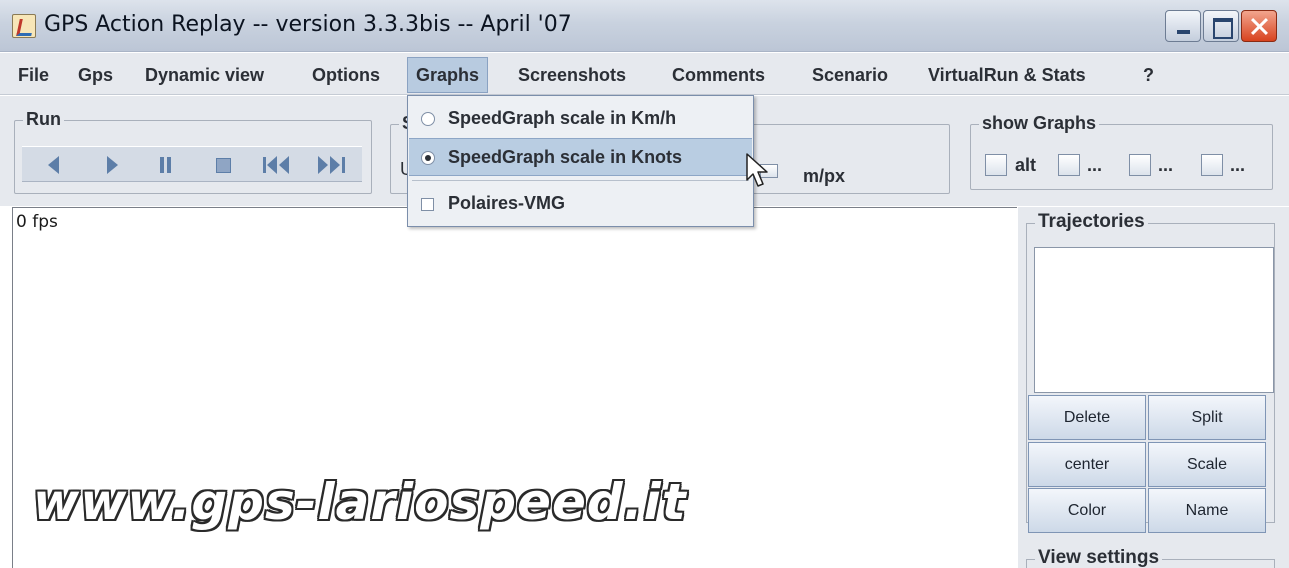 The width and height of the screenshot is (1289, 568). What do you see at coordinates (281, 165) in the screenshot?
I see `rewind-to-start-icon` at bounding box center [281, 165].